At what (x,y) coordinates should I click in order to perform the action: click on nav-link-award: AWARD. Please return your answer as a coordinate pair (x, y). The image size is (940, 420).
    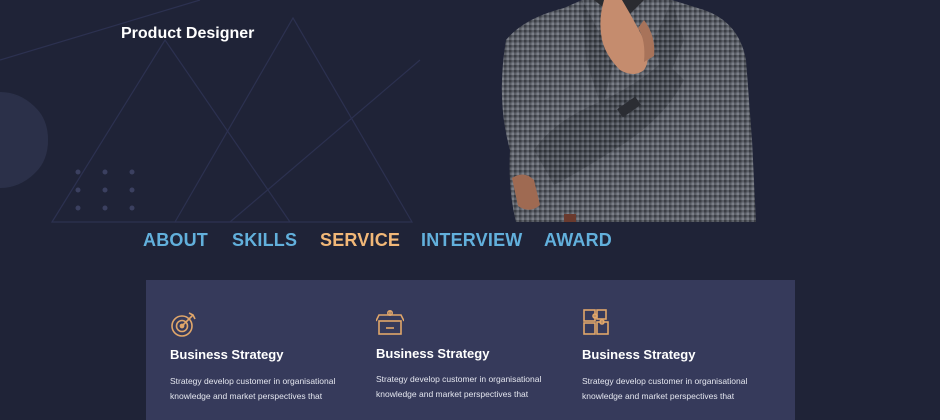
    Looking at the image, I should click on (578, 240).